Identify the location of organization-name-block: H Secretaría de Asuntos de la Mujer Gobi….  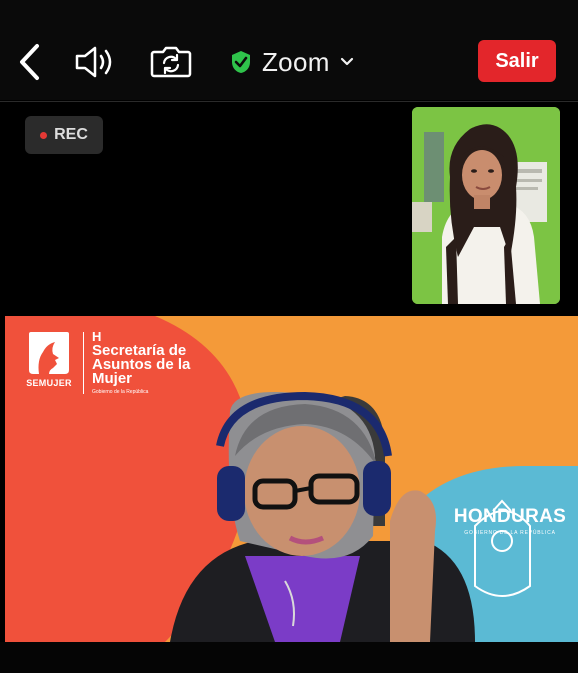
(152, 363).